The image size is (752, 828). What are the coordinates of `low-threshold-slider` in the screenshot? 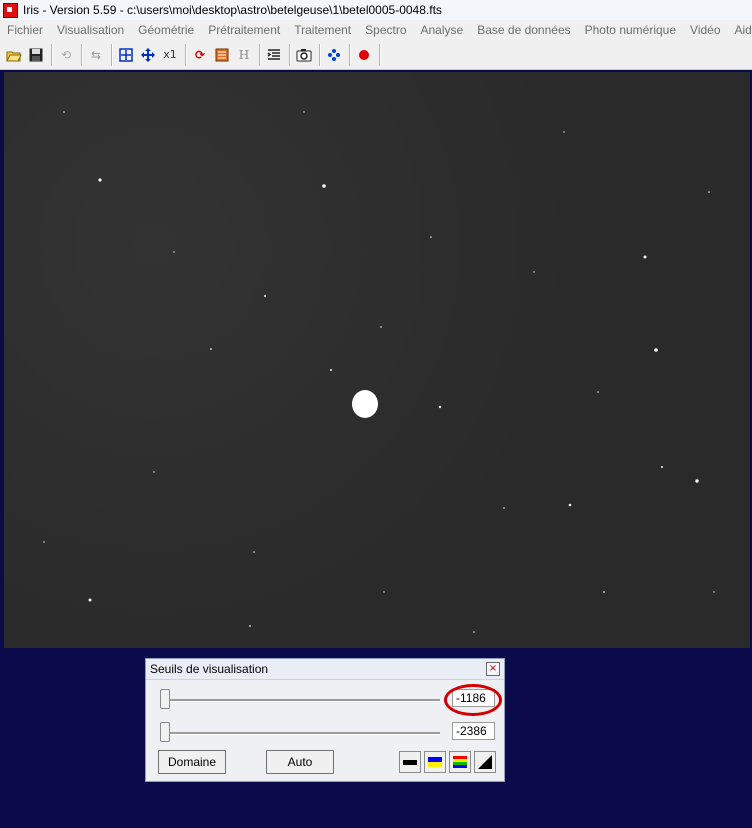 It's located at (300, 732).